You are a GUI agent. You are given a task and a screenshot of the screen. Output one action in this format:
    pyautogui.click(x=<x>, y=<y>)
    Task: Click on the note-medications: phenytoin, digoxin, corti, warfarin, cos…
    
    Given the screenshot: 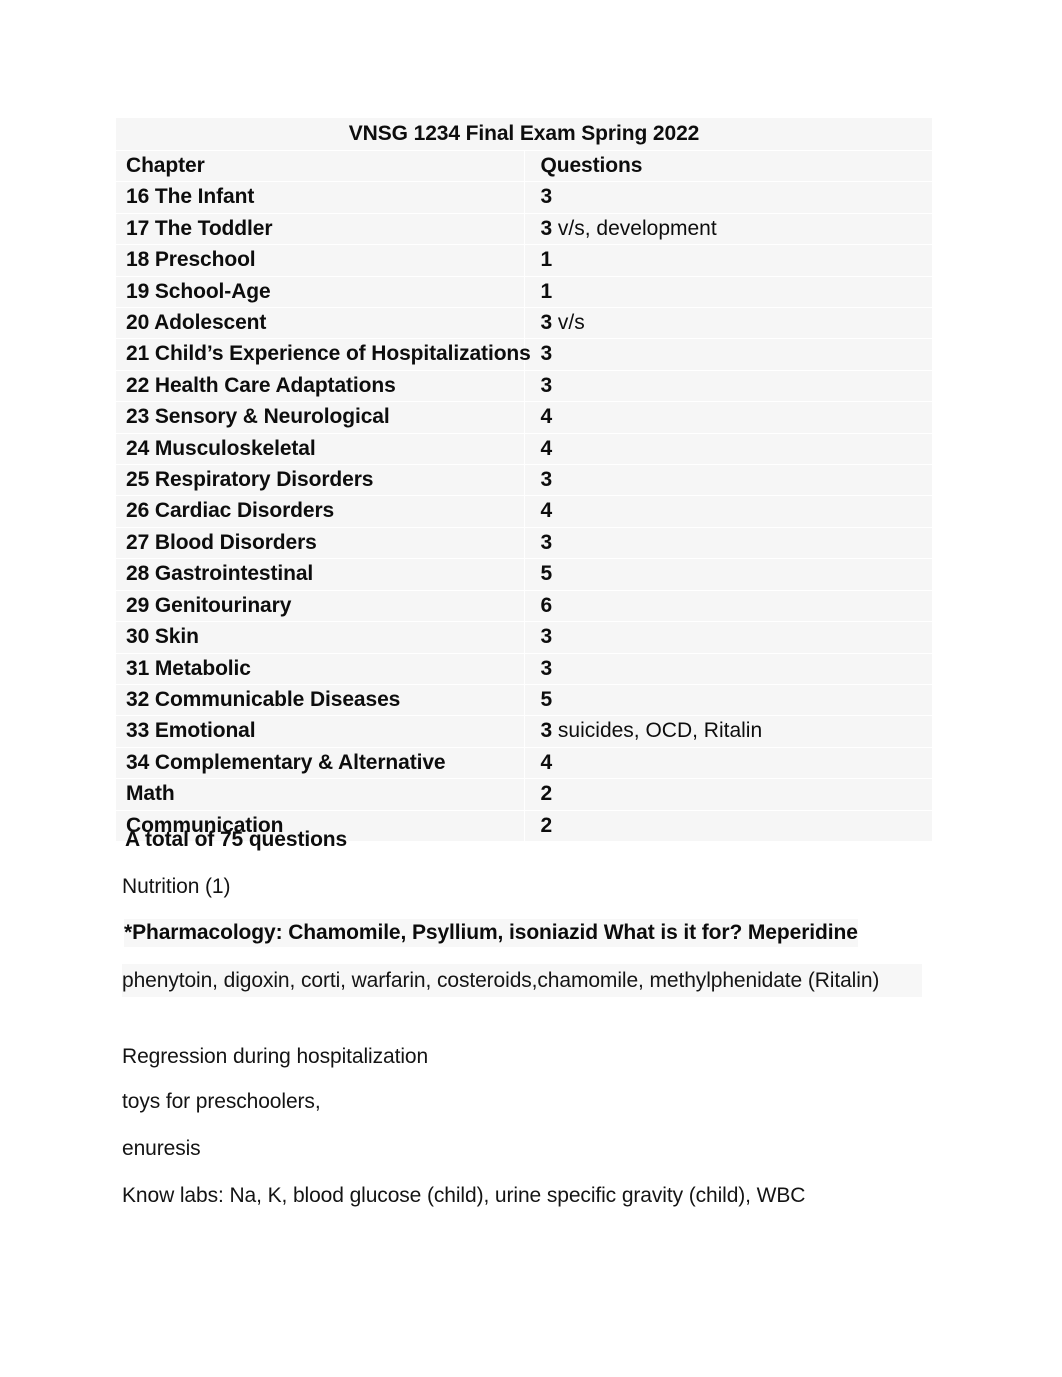 What is the action you would take?
    pyautogui.click(x=522, y=980)
    